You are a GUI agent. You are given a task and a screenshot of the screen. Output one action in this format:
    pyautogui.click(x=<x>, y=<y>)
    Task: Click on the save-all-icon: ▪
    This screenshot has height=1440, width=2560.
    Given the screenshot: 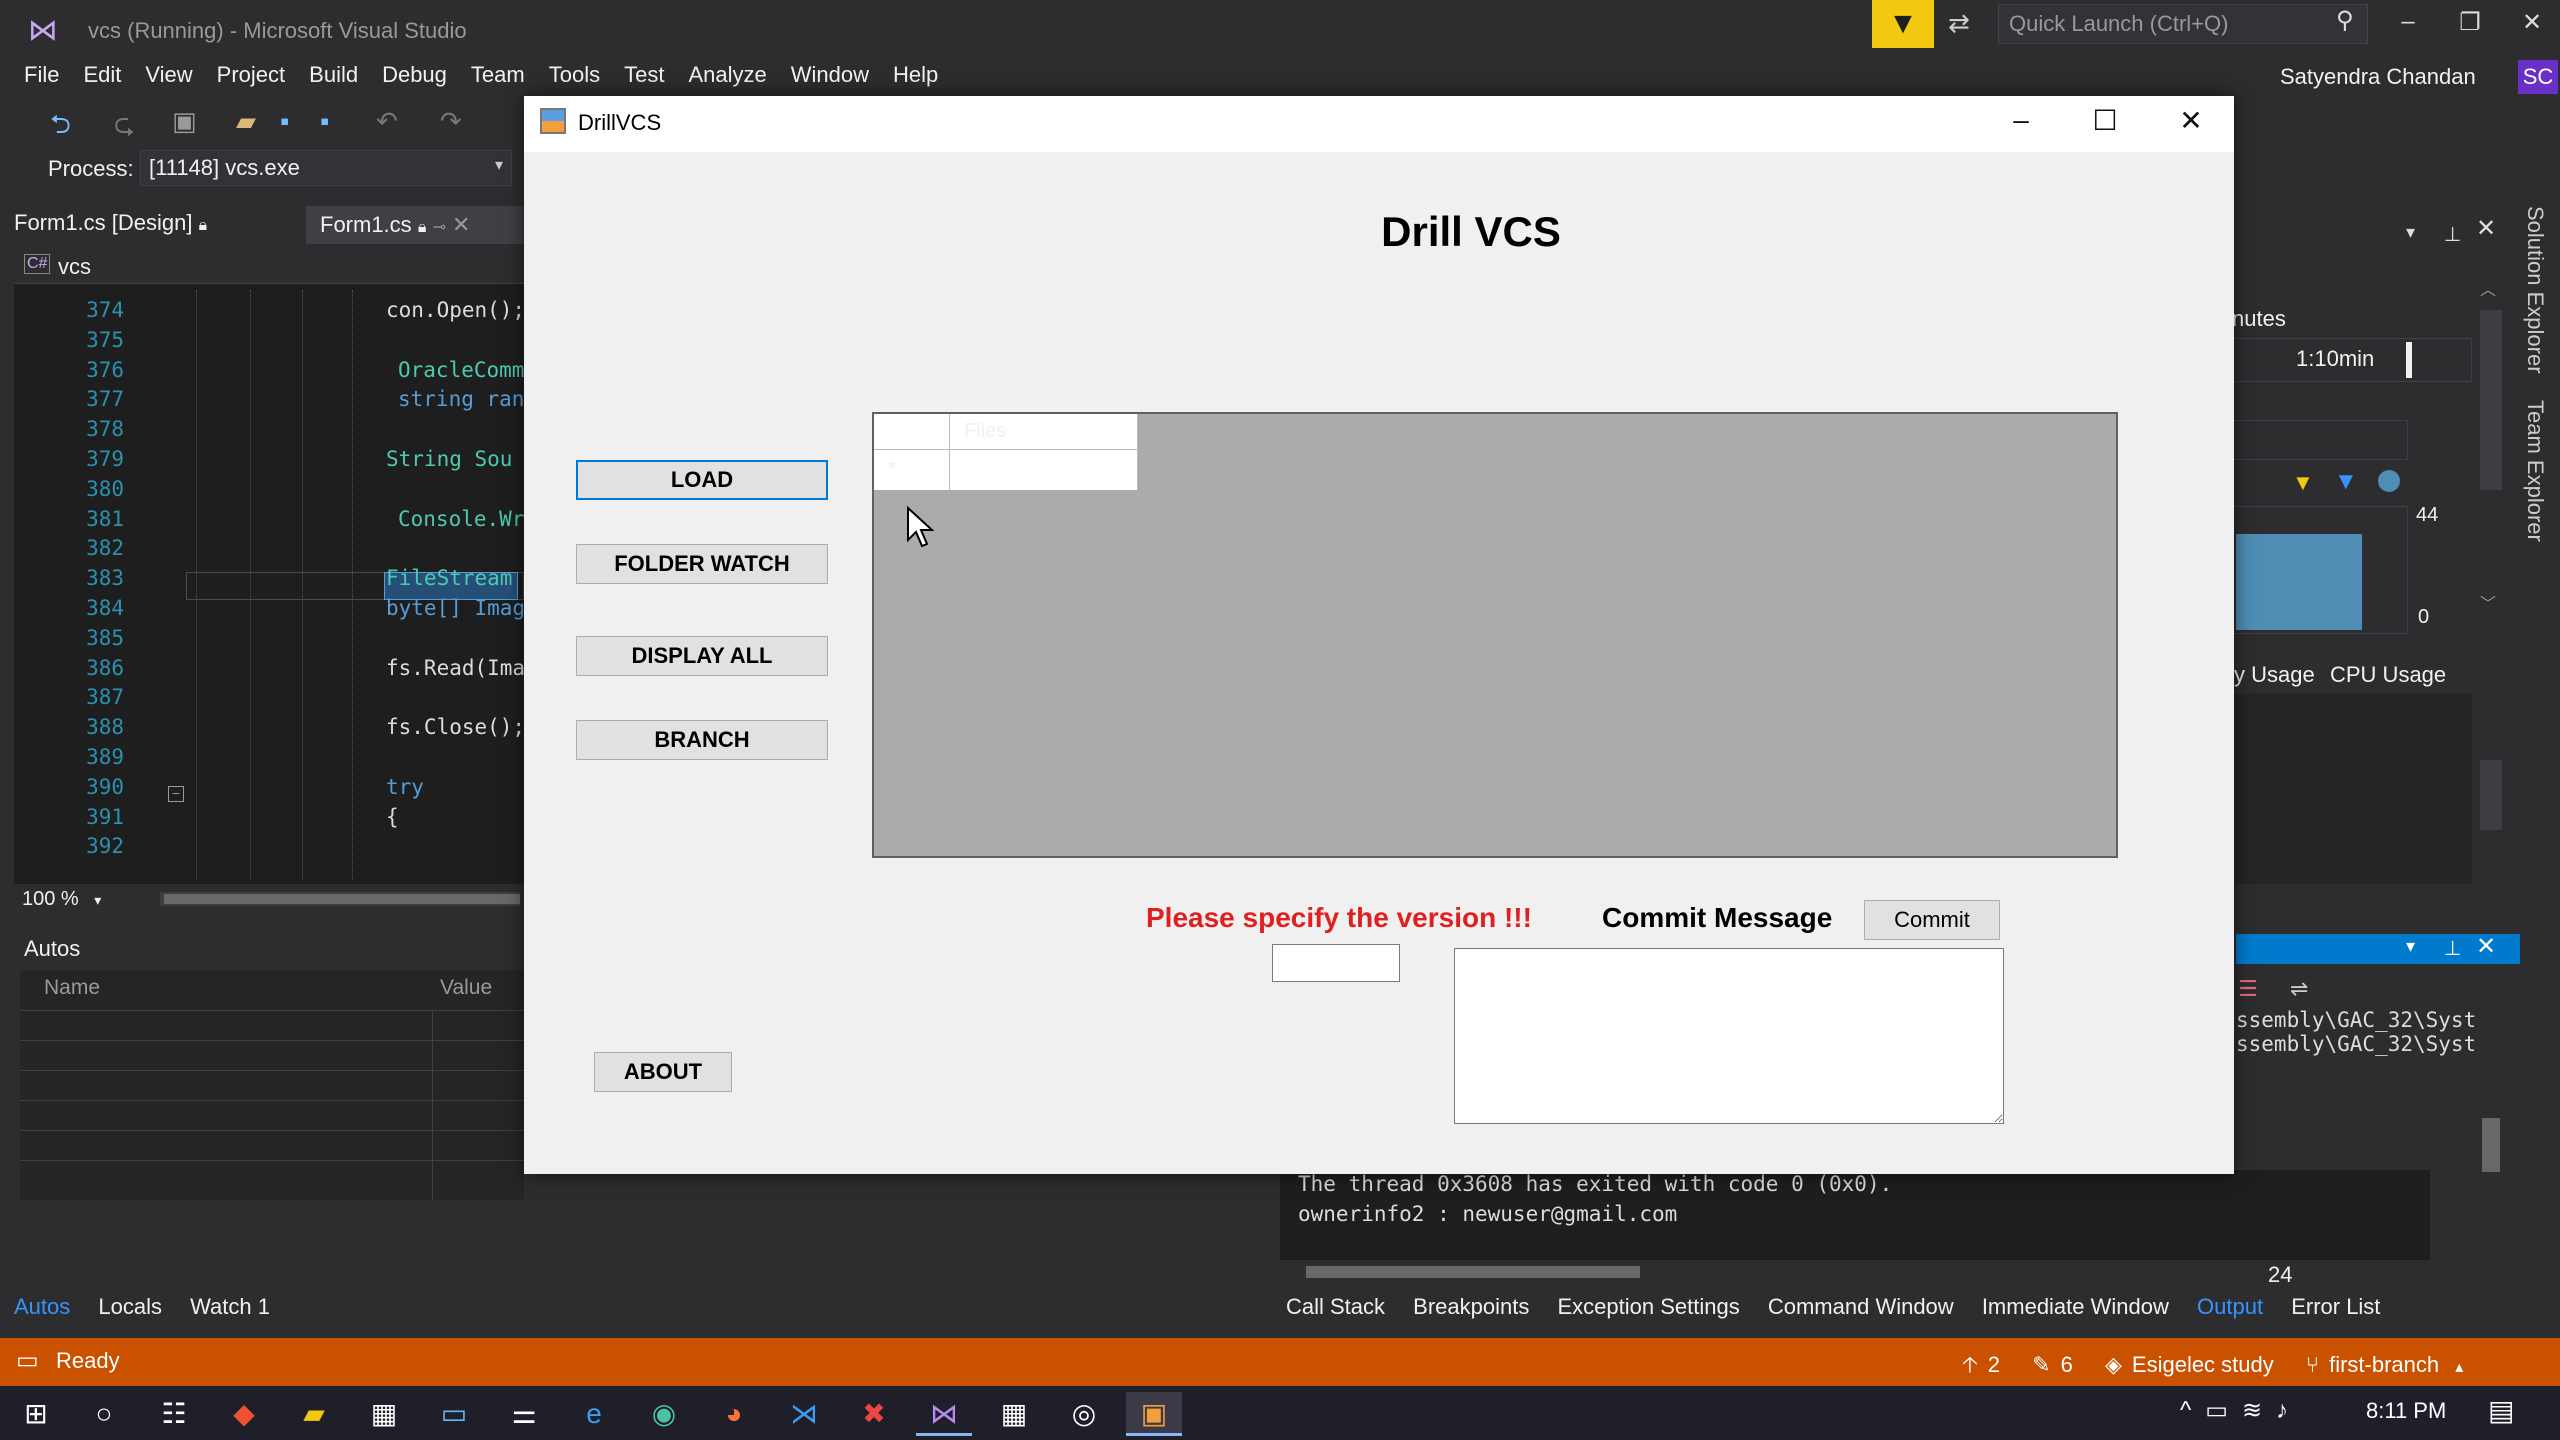 What is the action you would take?
    pyautogui.click(x=324, y=121)
    